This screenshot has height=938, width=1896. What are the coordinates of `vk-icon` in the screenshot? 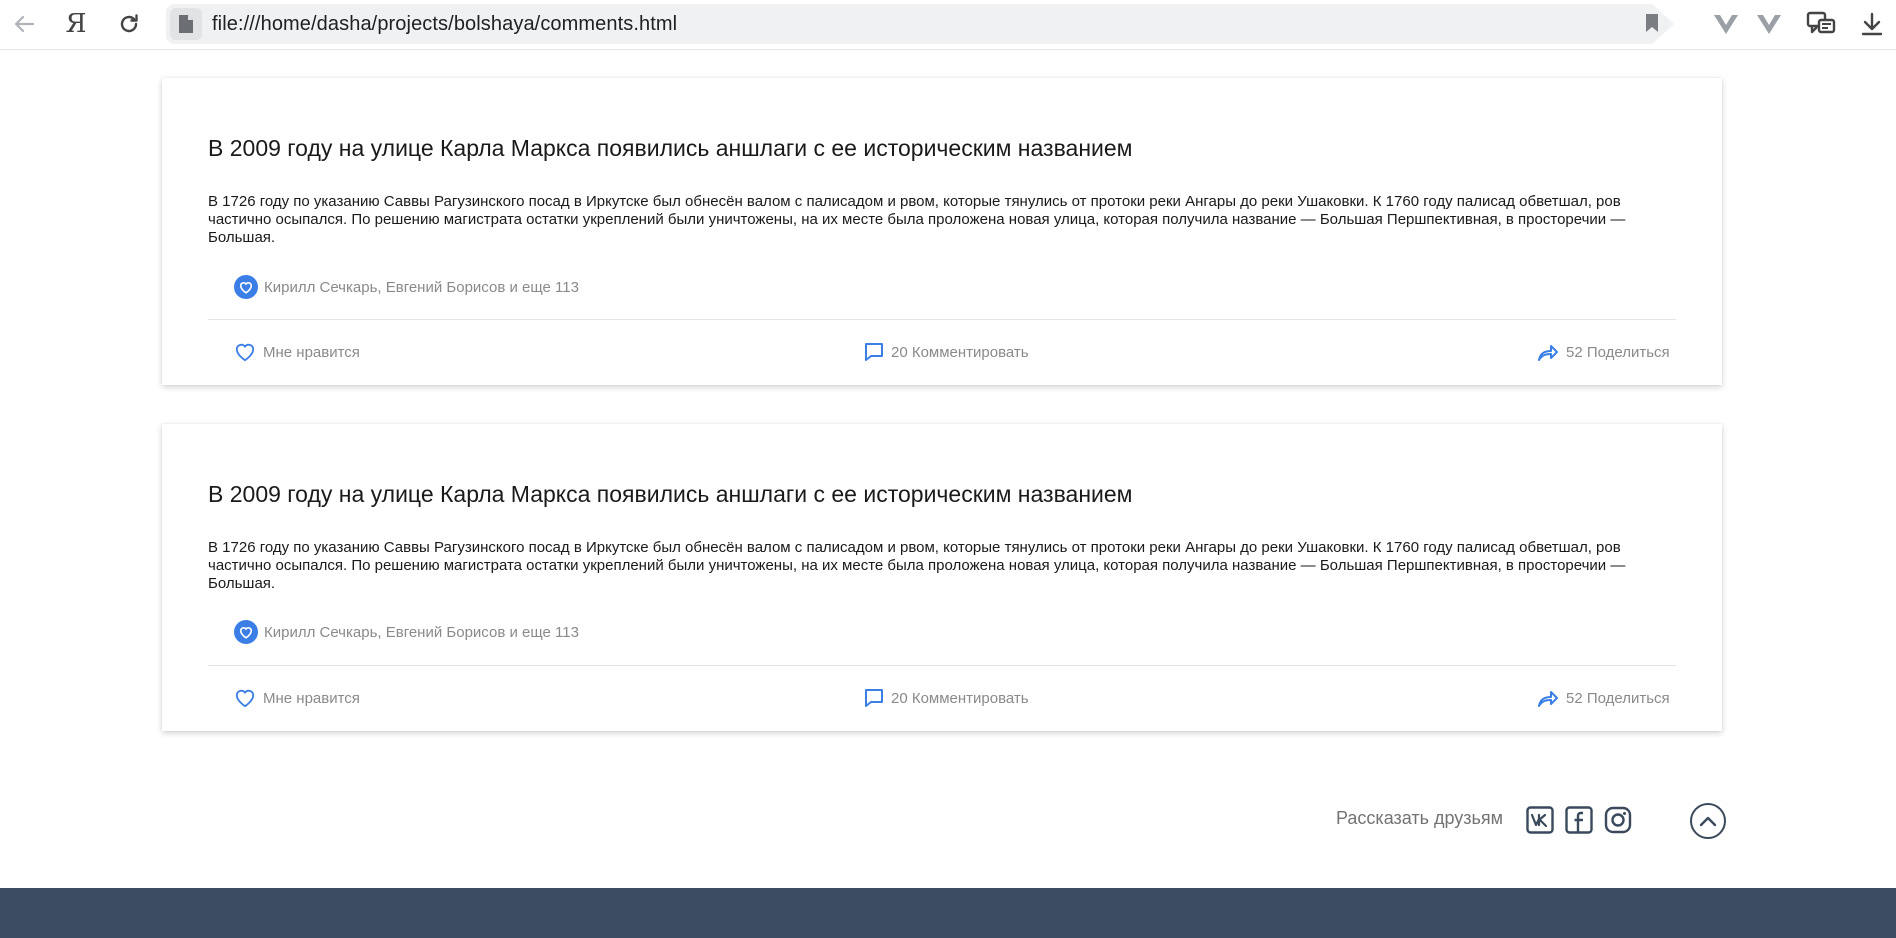 It's located at (1540, 820).